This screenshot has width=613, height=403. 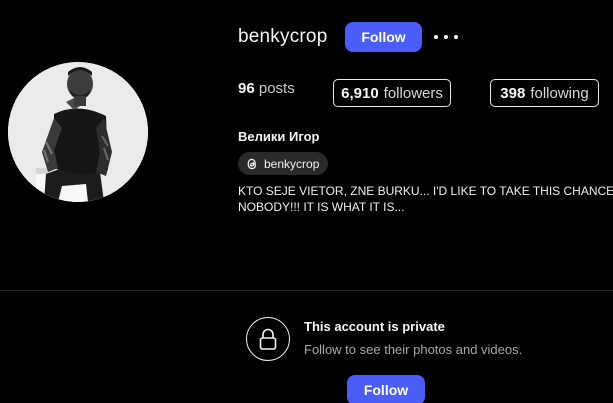 What do you see at coordinates (306, 290) in the screenshot?
I see `divider` at bounding box center [306, 290].